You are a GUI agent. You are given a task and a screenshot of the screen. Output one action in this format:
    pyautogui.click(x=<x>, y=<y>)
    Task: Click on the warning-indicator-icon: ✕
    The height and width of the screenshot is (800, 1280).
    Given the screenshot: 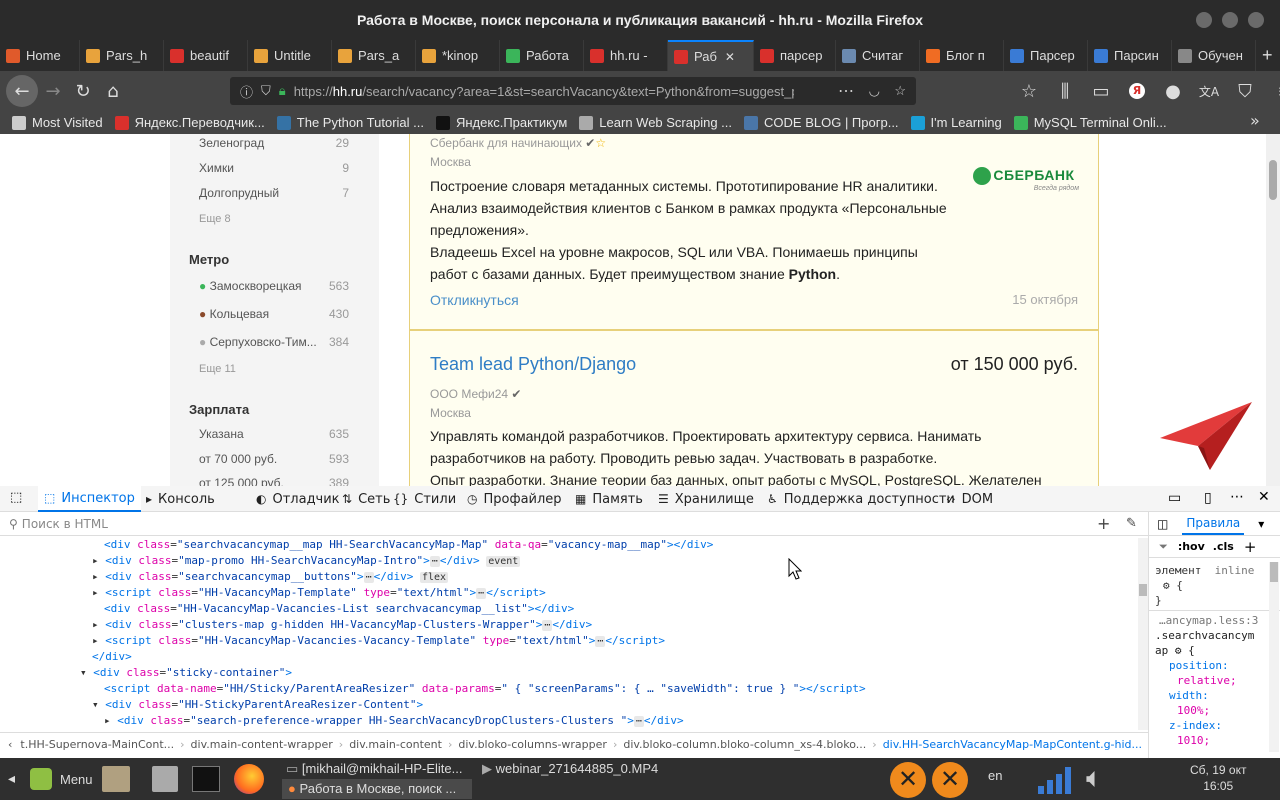 What is the action you would take?
    pyautogui.click(x=908, y=780)
    